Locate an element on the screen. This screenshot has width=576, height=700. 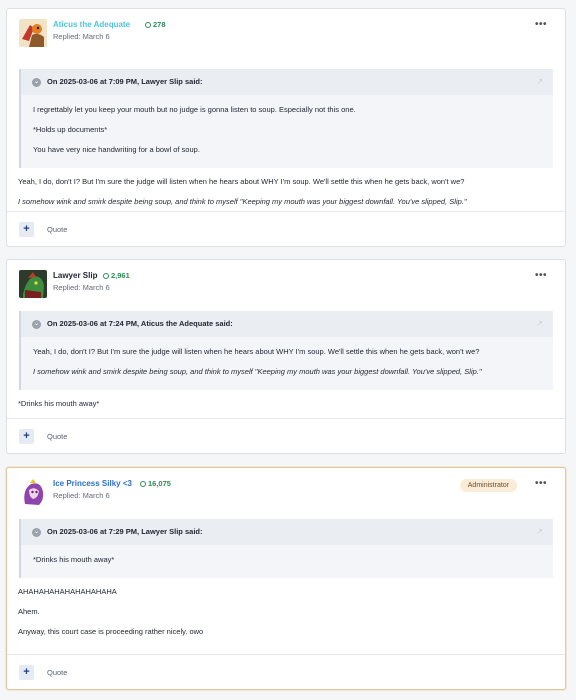
reputation-count: 16,075 is located at coordinates (159, 483).